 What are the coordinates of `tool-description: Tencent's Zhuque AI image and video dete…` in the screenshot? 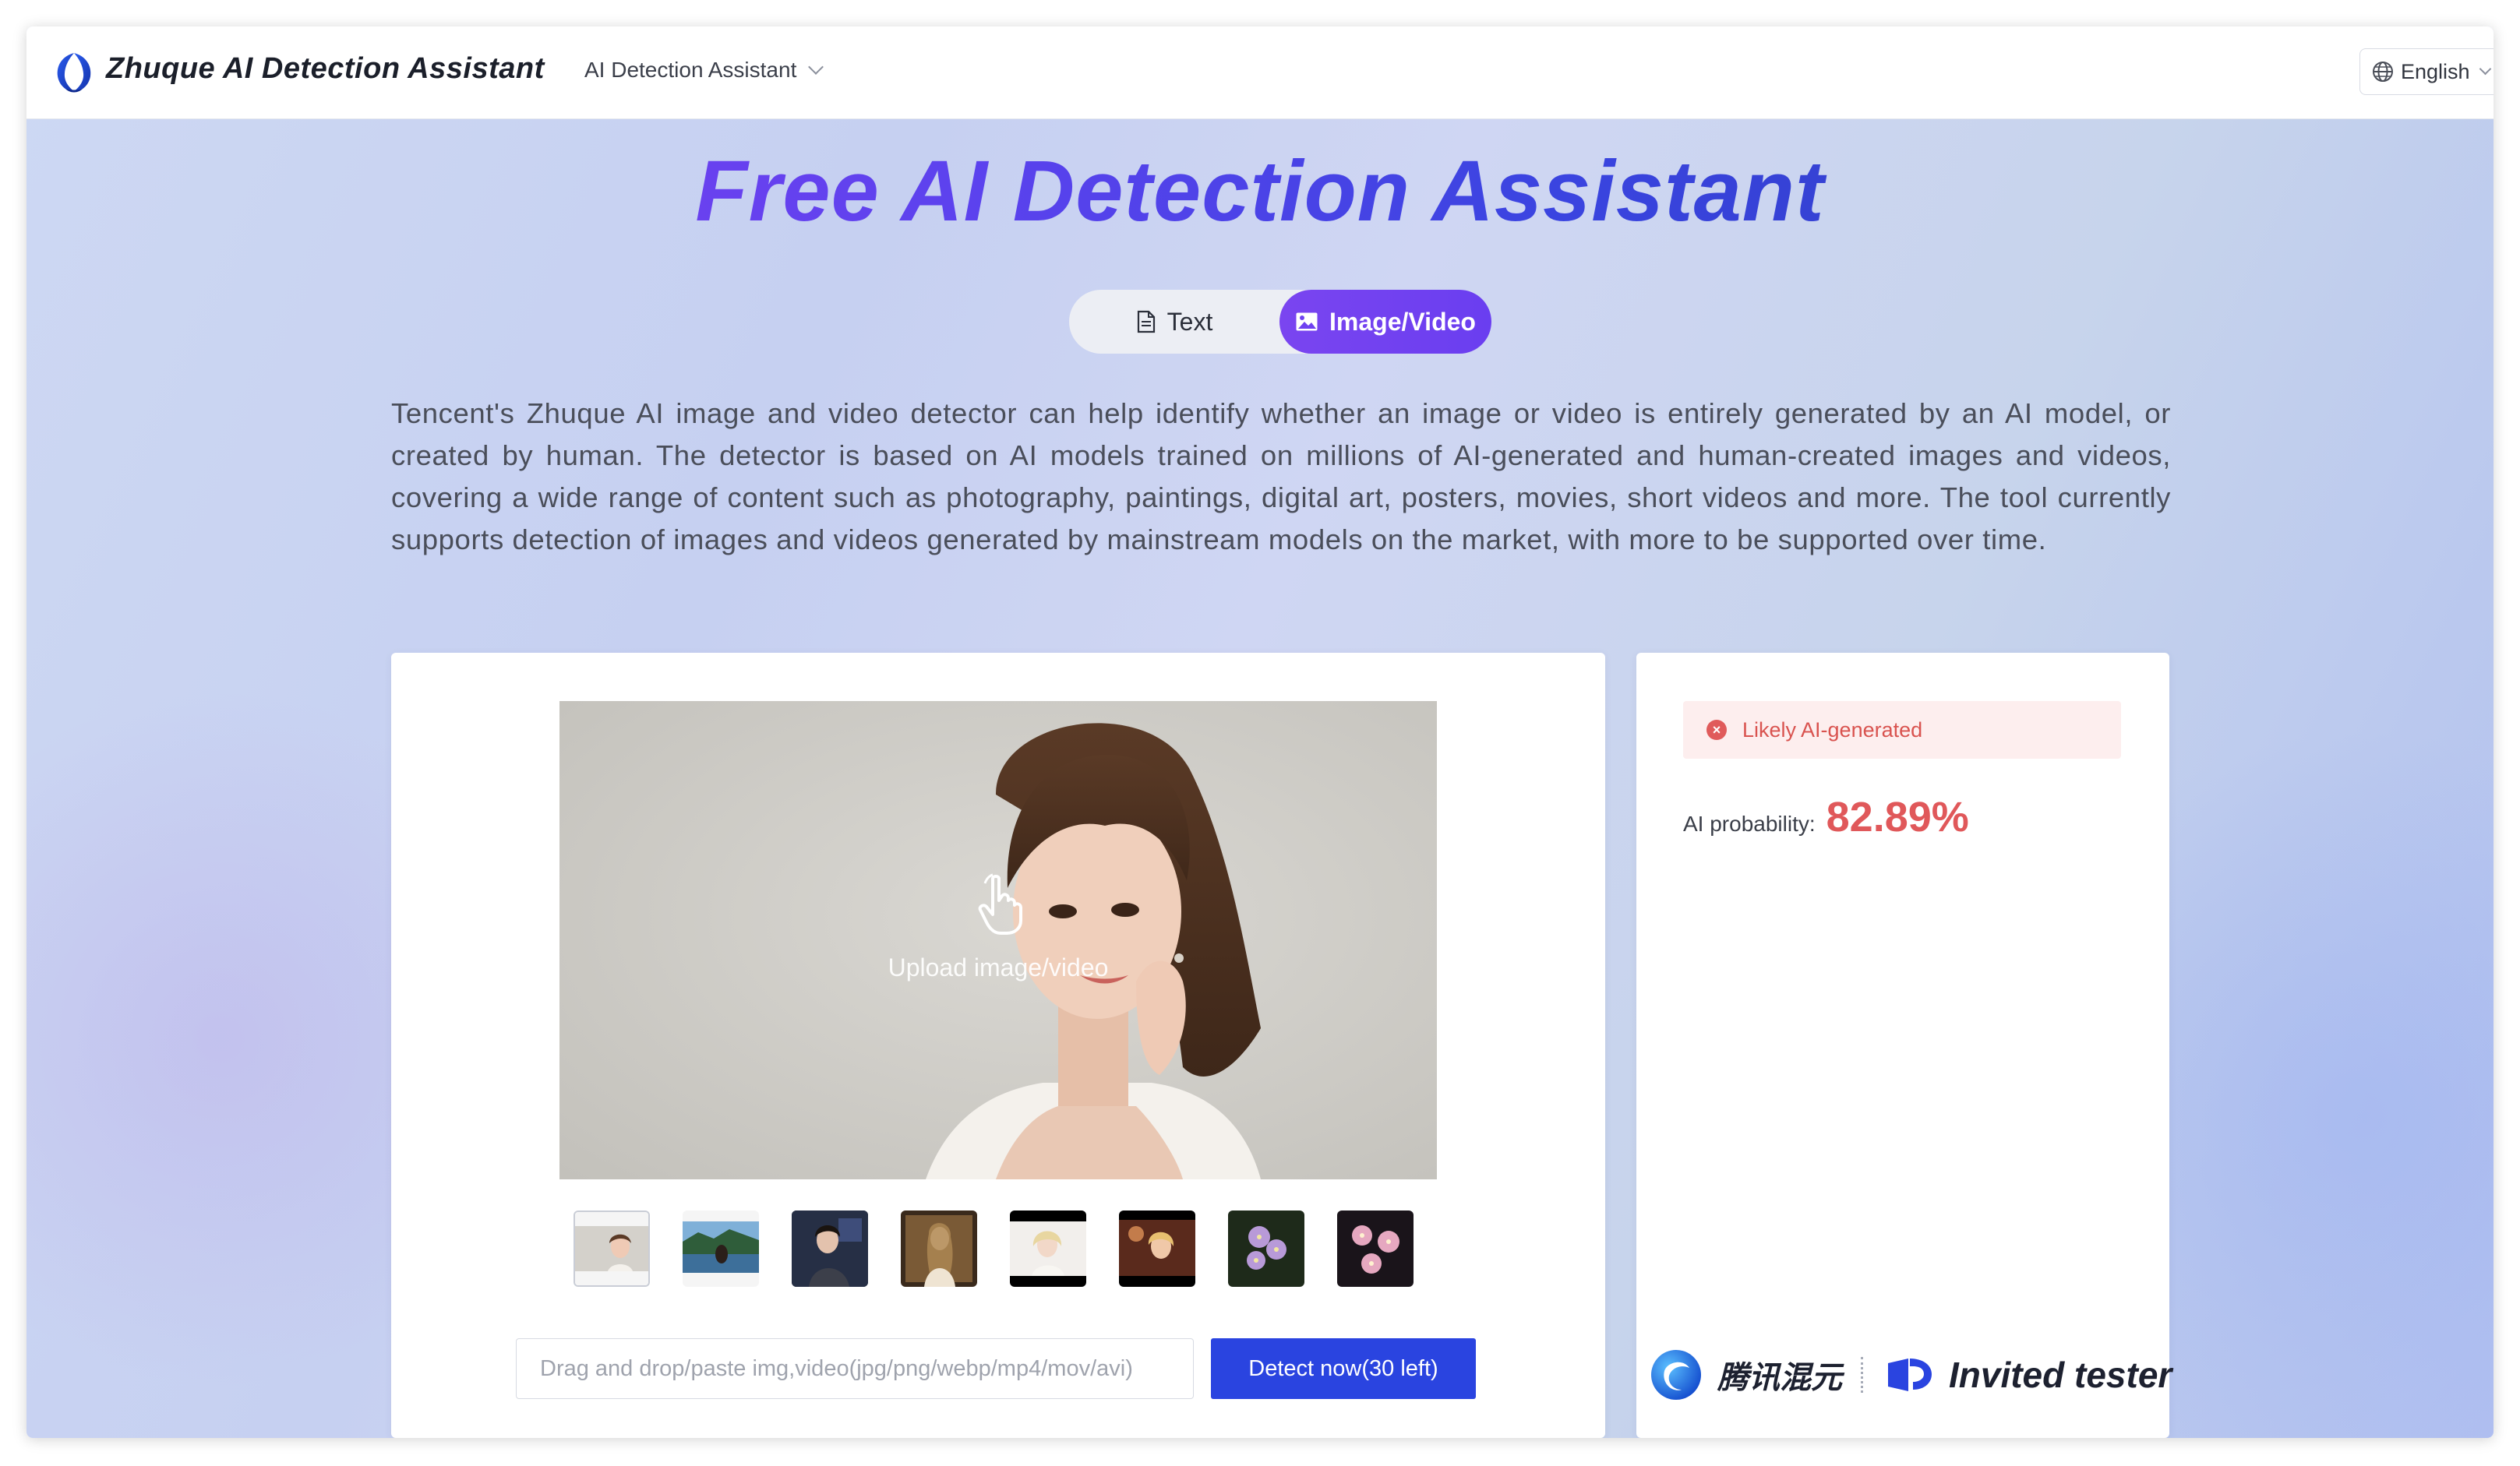 It's located at (1281, 476).